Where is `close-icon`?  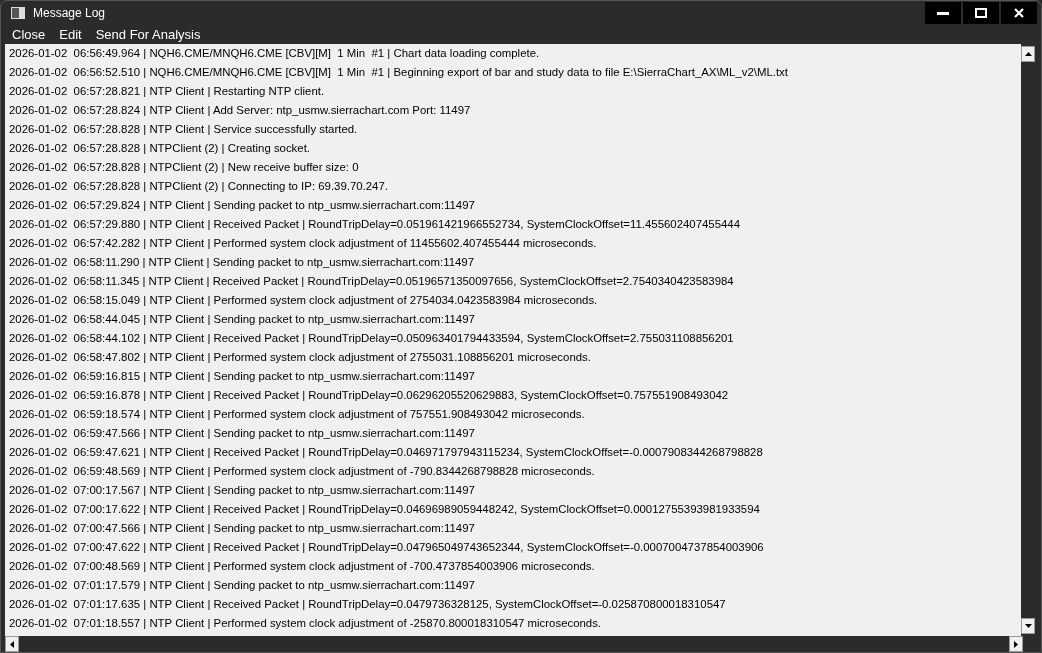
close-icon is located at coordinates (1019, 13).